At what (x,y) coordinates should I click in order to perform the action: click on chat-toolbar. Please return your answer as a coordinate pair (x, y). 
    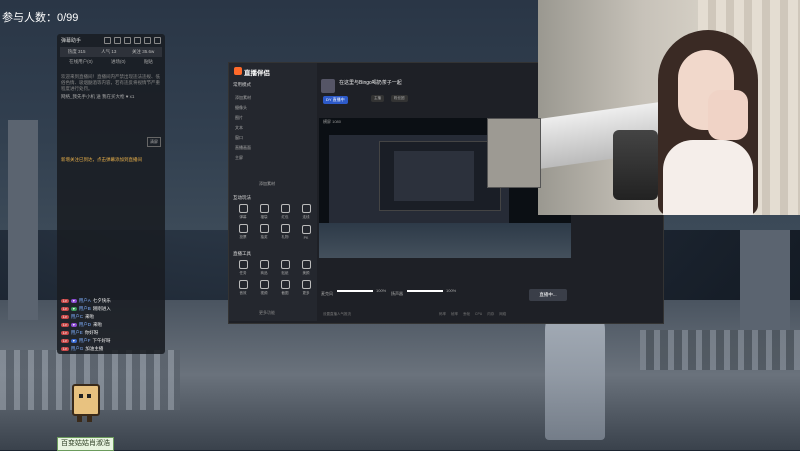
    Looking at the image, I should click on (132, 40).